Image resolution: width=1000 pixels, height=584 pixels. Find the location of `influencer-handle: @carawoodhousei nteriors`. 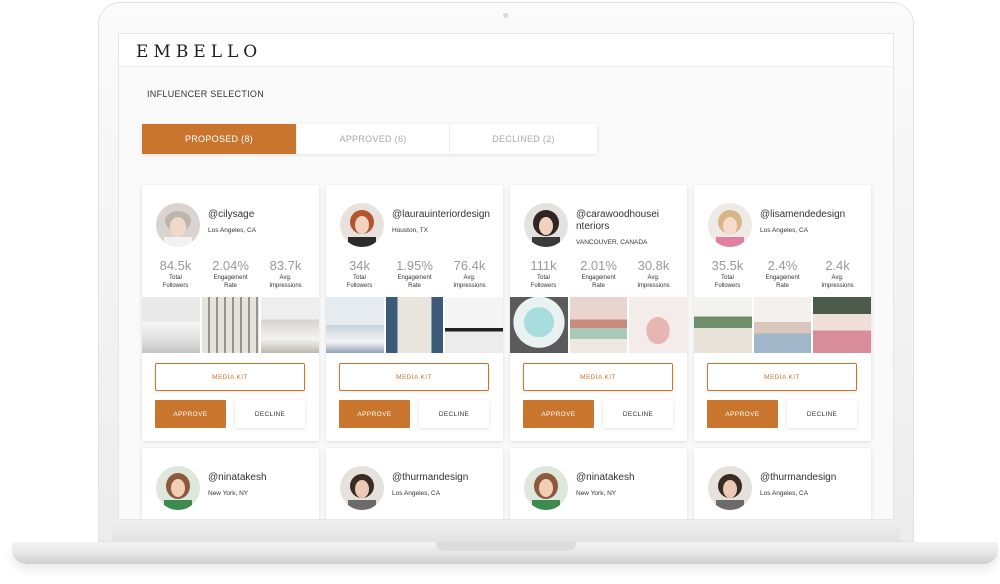

influencer-handle: @carawoodhousei nteriors is located at coordinates (631, 221).